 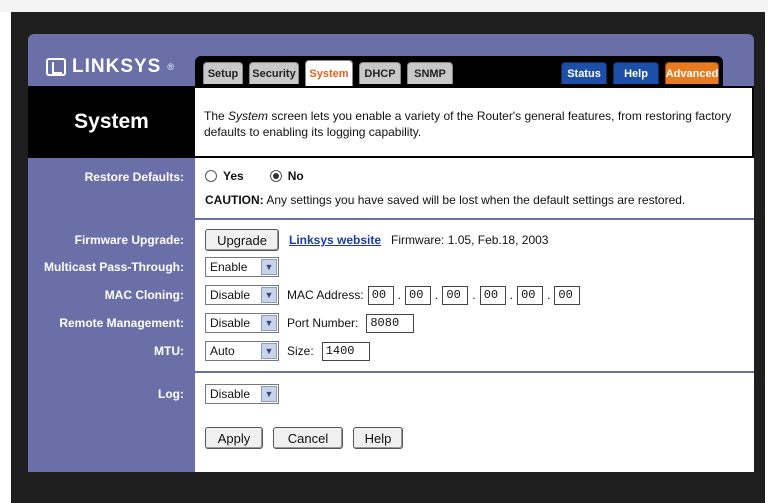 What do you see at coordinates (384, 6) in the screenshot?
I see `top-strip` at bounding box center [384, 6].